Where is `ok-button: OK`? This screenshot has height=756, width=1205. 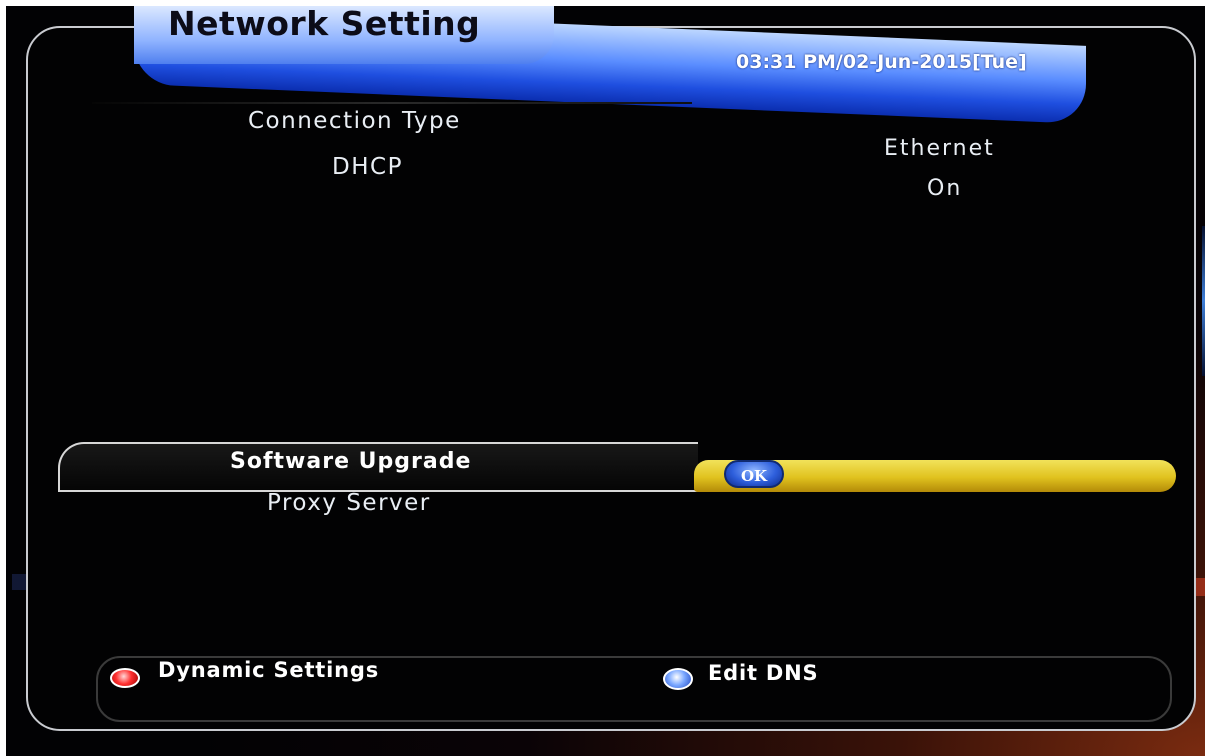 ok-button: OK is located at coordinates (754, 474).